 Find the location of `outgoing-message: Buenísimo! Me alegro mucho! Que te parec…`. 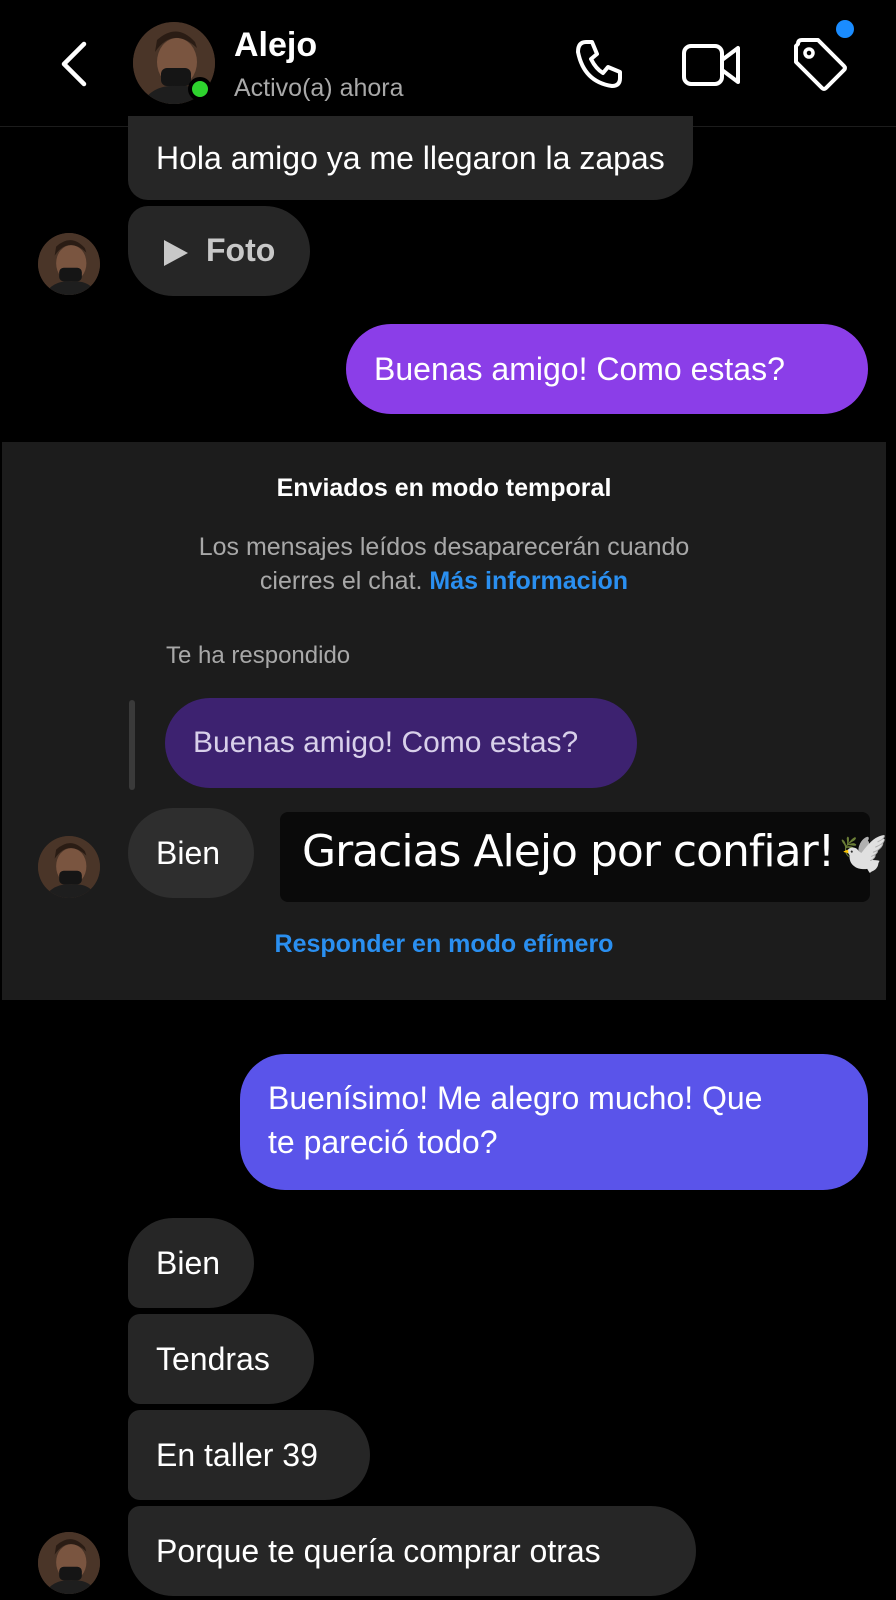

outgoing-message: Buenísimo! Me alegro mucho! Que te parec… is located at coordinates (554, 1122).